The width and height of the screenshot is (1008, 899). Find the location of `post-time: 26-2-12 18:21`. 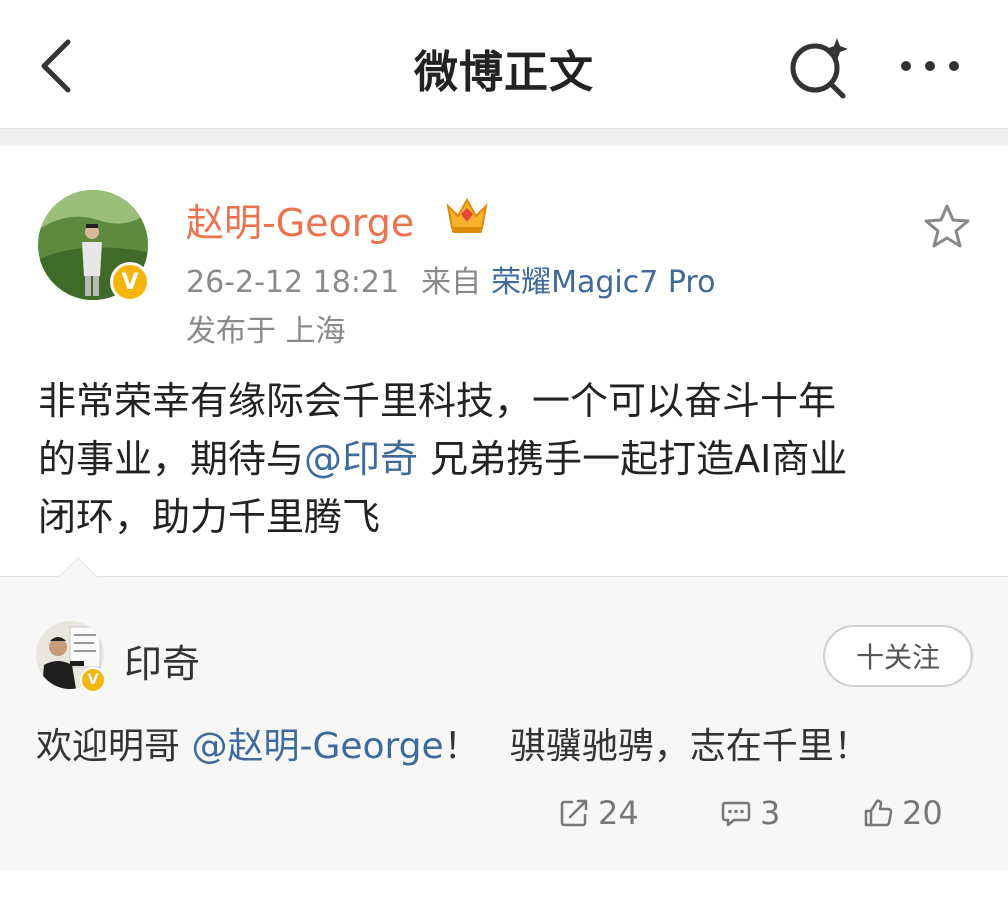

post-time: 26-2-12 18:21 is located at coordinates (293, 282).